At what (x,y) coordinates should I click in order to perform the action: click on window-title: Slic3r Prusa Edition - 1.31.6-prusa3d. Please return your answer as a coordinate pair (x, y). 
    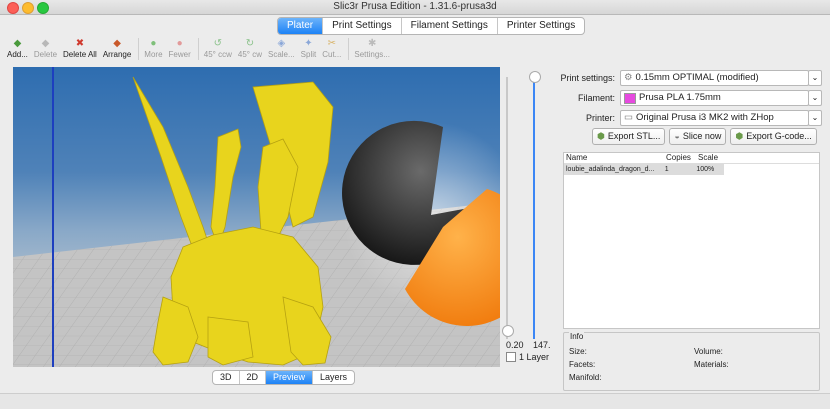
    Looking at the image, I should click on (415, 6).